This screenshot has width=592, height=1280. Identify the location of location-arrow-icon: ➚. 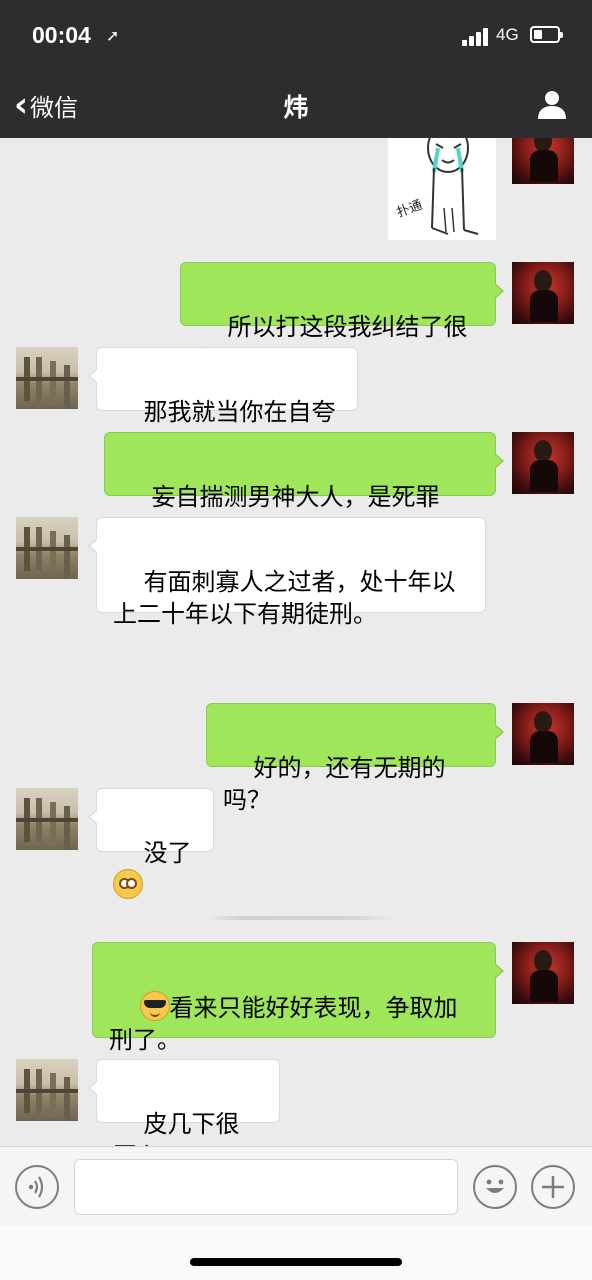
(113, 35).